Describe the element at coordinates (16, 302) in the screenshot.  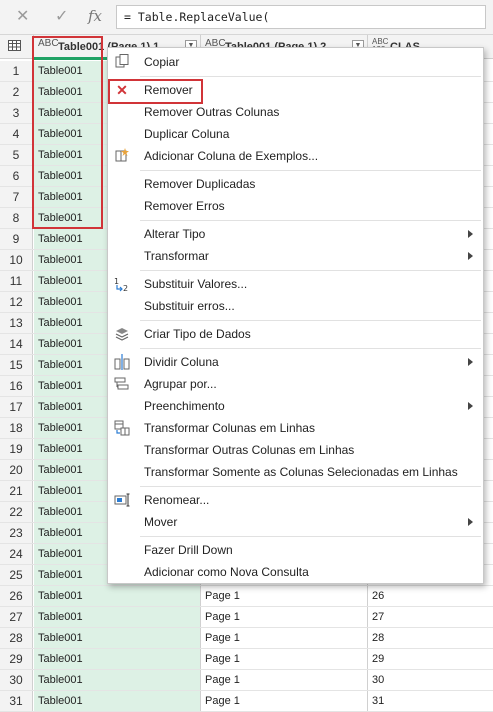
I see `row-number: 12` at that location.